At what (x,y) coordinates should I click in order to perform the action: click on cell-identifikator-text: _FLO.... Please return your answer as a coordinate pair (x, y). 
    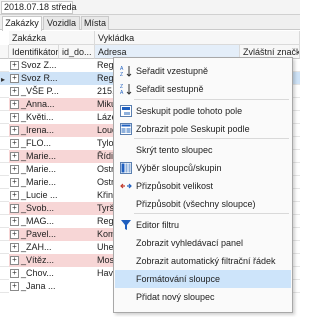
    Looking at the image, I should click on (36, 143).